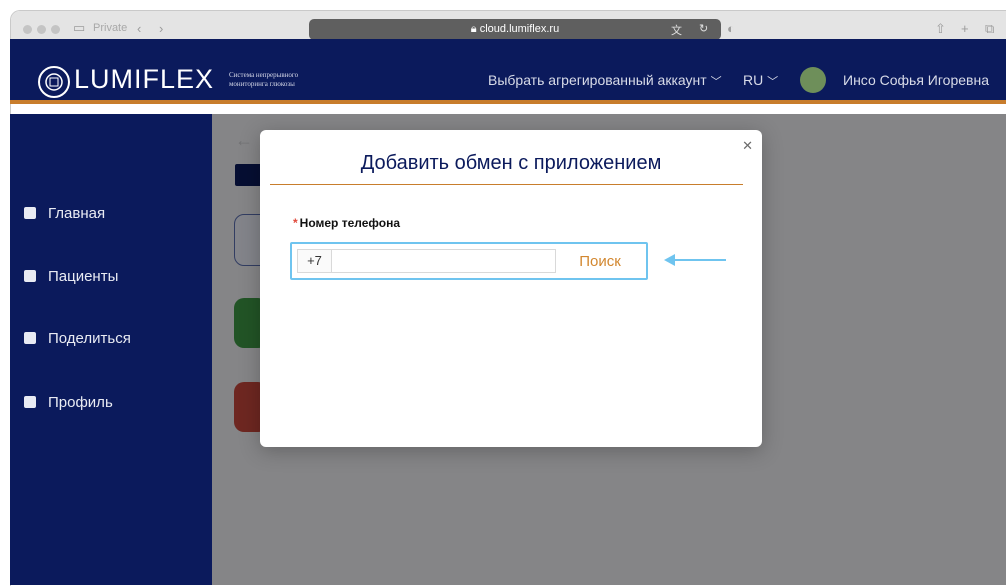  Describe the element at coordinates (30, 276) in the screenshot. I see `patients-icon` at that location.